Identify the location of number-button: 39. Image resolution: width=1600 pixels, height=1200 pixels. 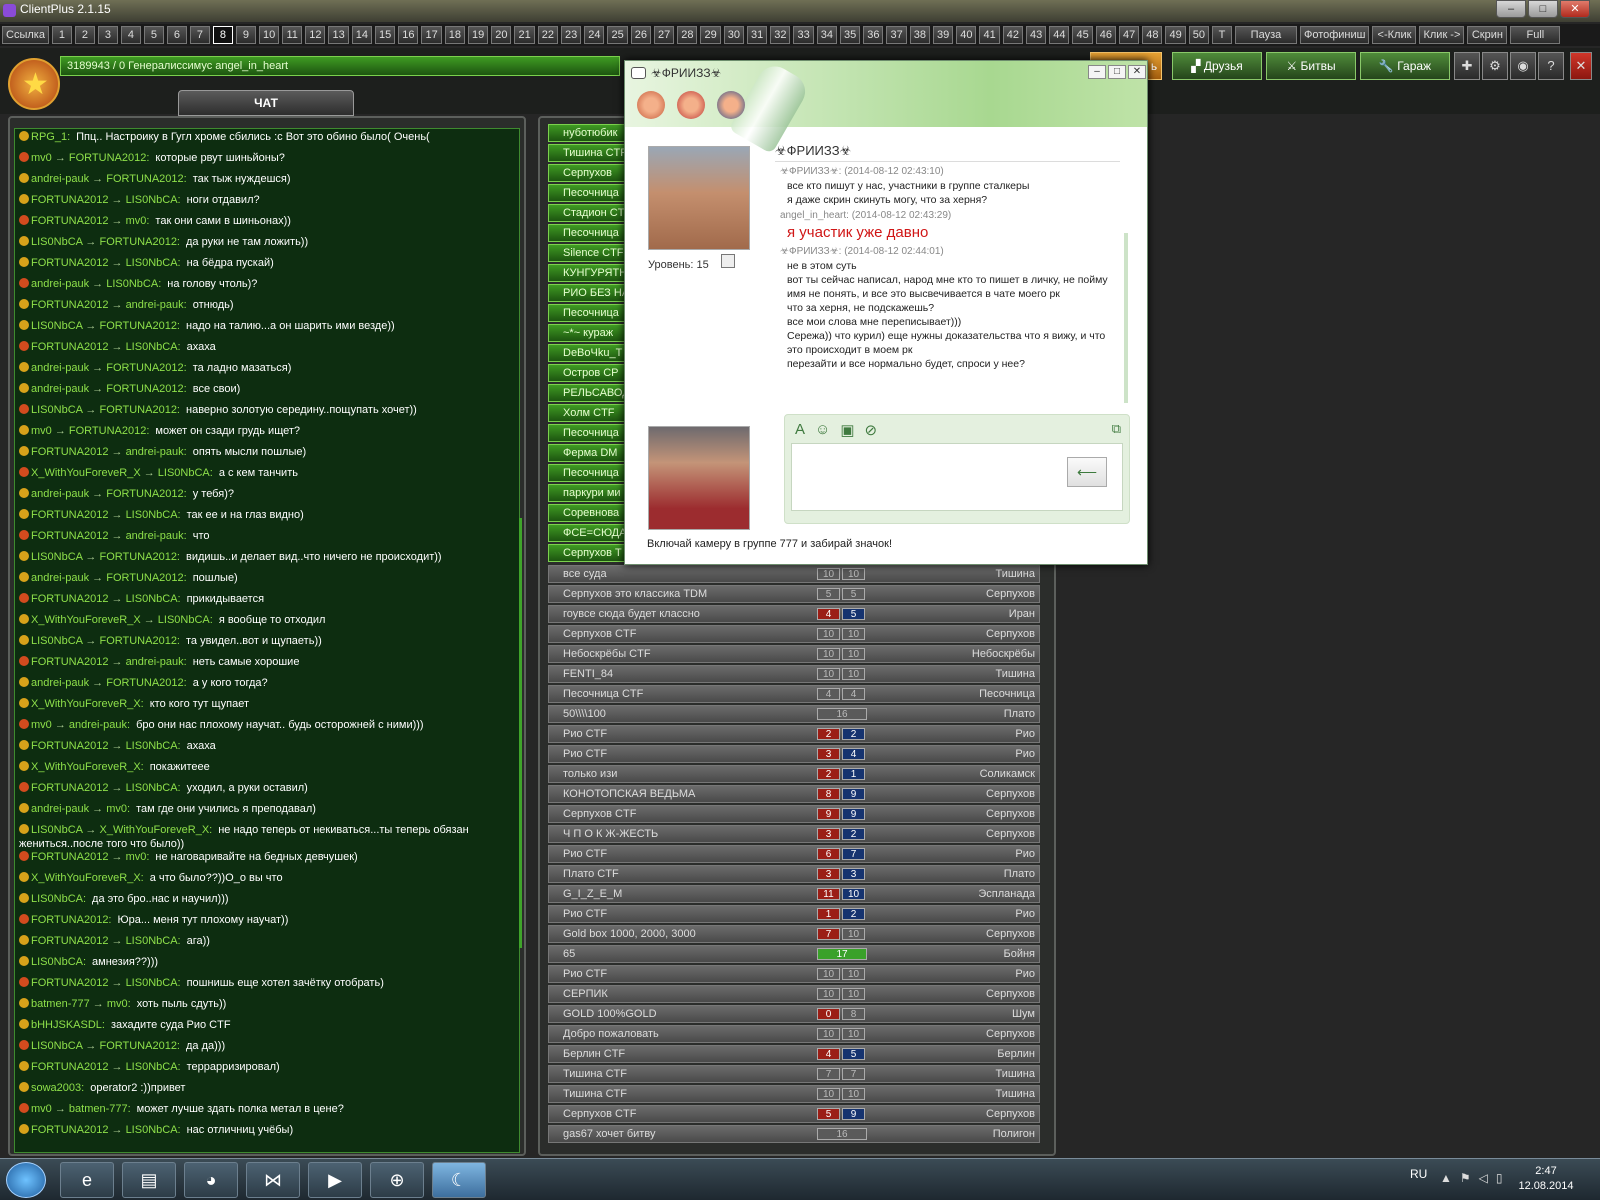
(943, 35).